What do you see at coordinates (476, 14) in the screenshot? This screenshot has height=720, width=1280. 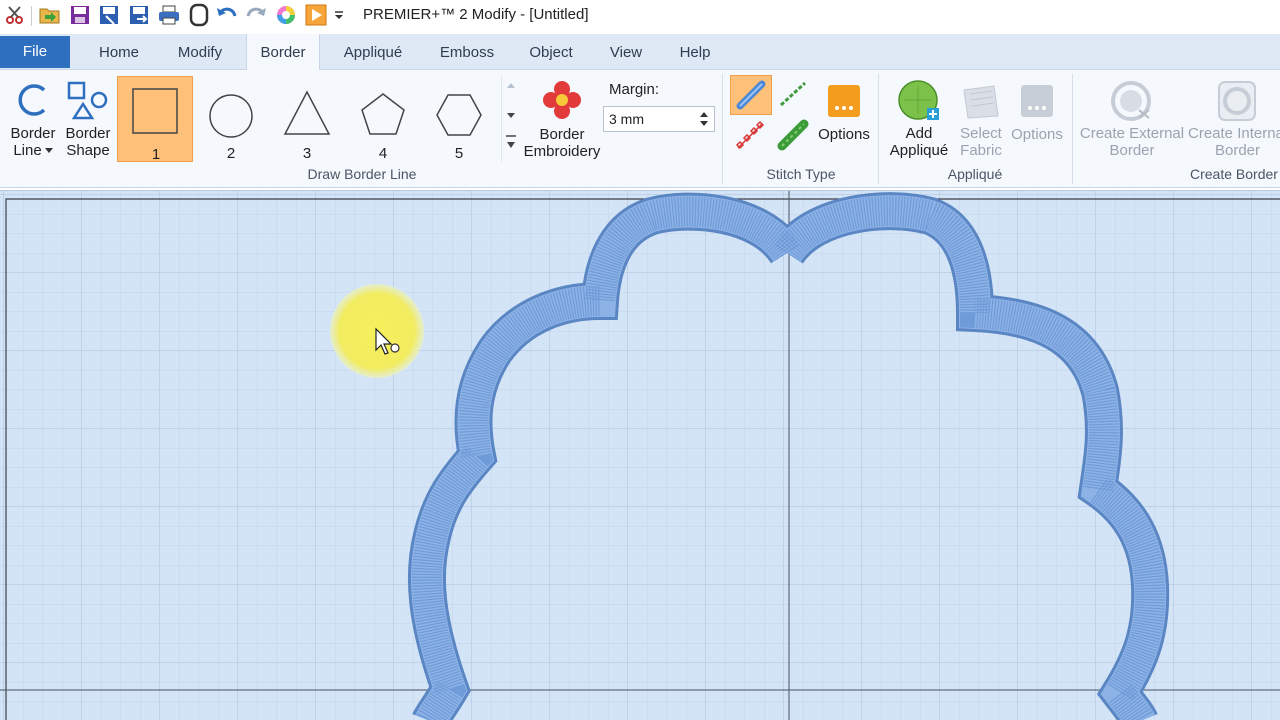 I see `window-title: PREMIER+™ 2 Modify - [Untitled]` at bounding box center [476, 14].